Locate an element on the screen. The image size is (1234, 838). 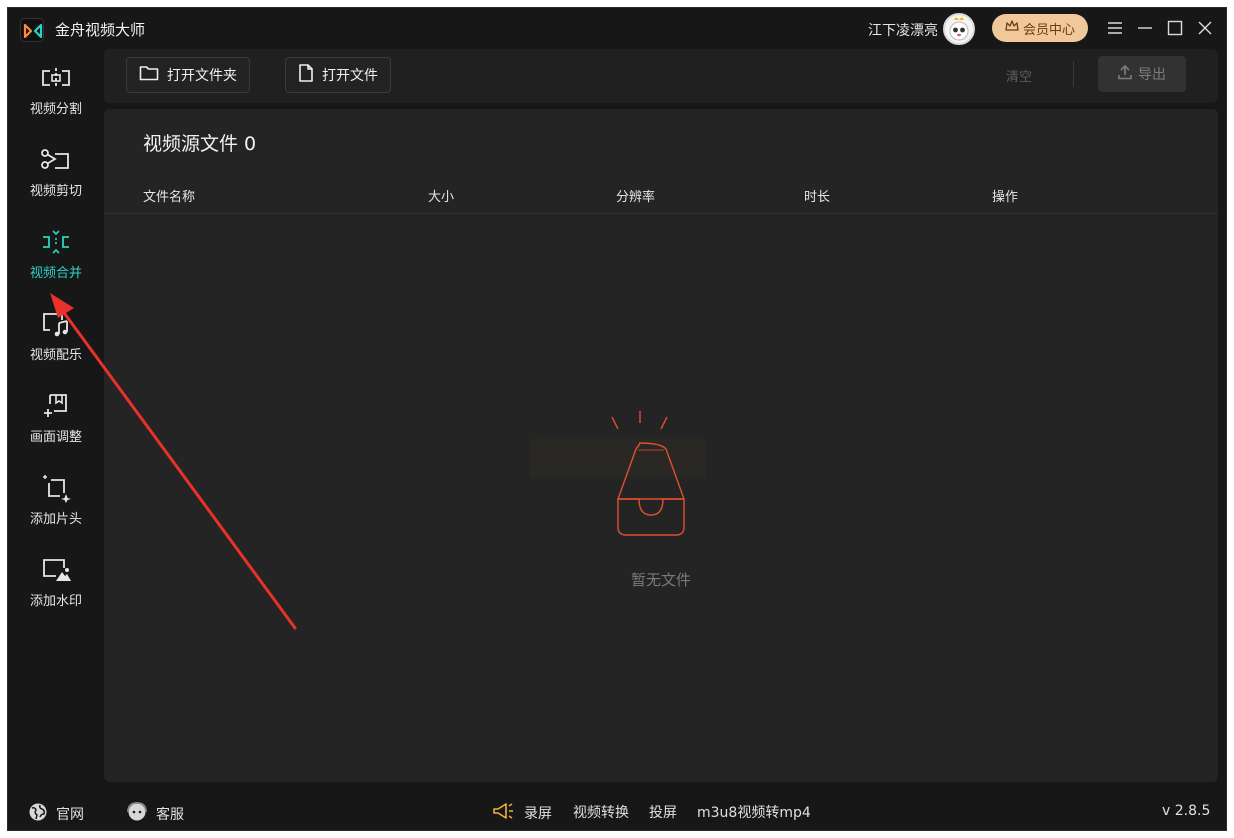
vip-center-button: 会员中心 is located at coordinates (1040, 28).